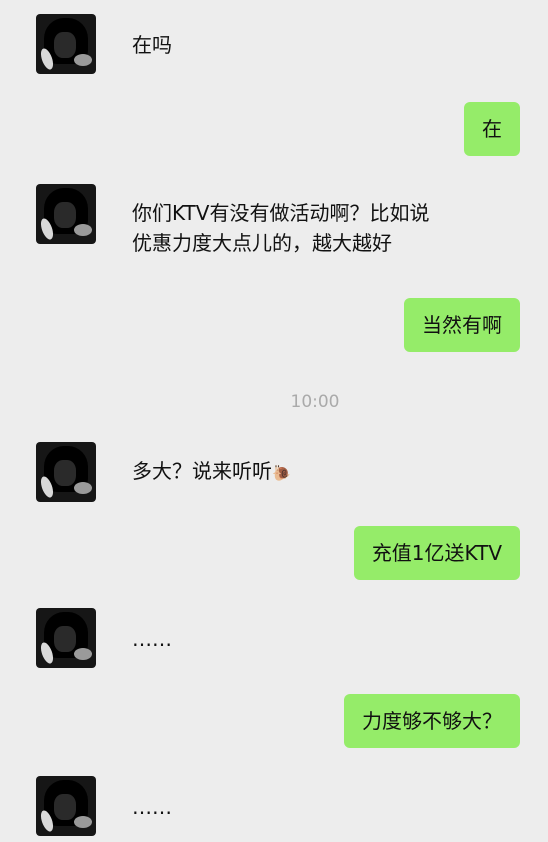 The height and width of the screenshot is (842, 548). Describe the element at coordinates (492, 129) in the screenshot. I see `outgoing-message-bubble: 在` at that location.